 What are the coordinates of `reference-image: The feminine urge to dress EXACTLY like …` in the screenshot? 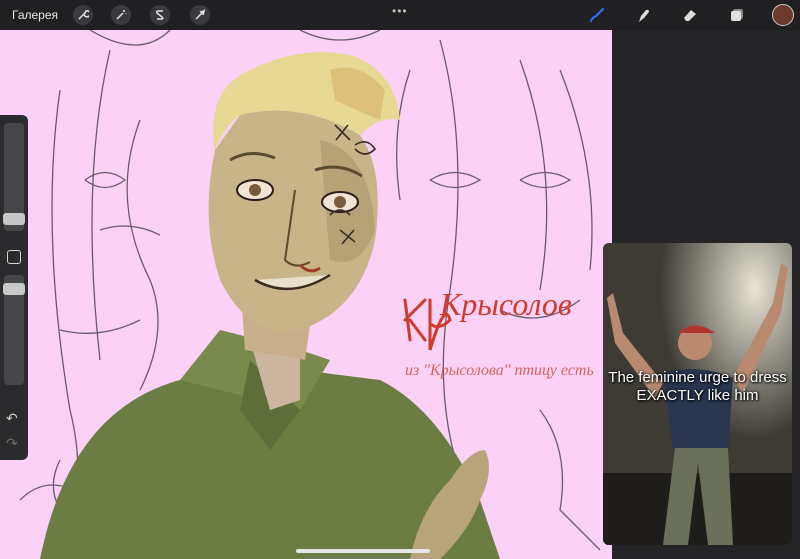 It's located at (697, 394).